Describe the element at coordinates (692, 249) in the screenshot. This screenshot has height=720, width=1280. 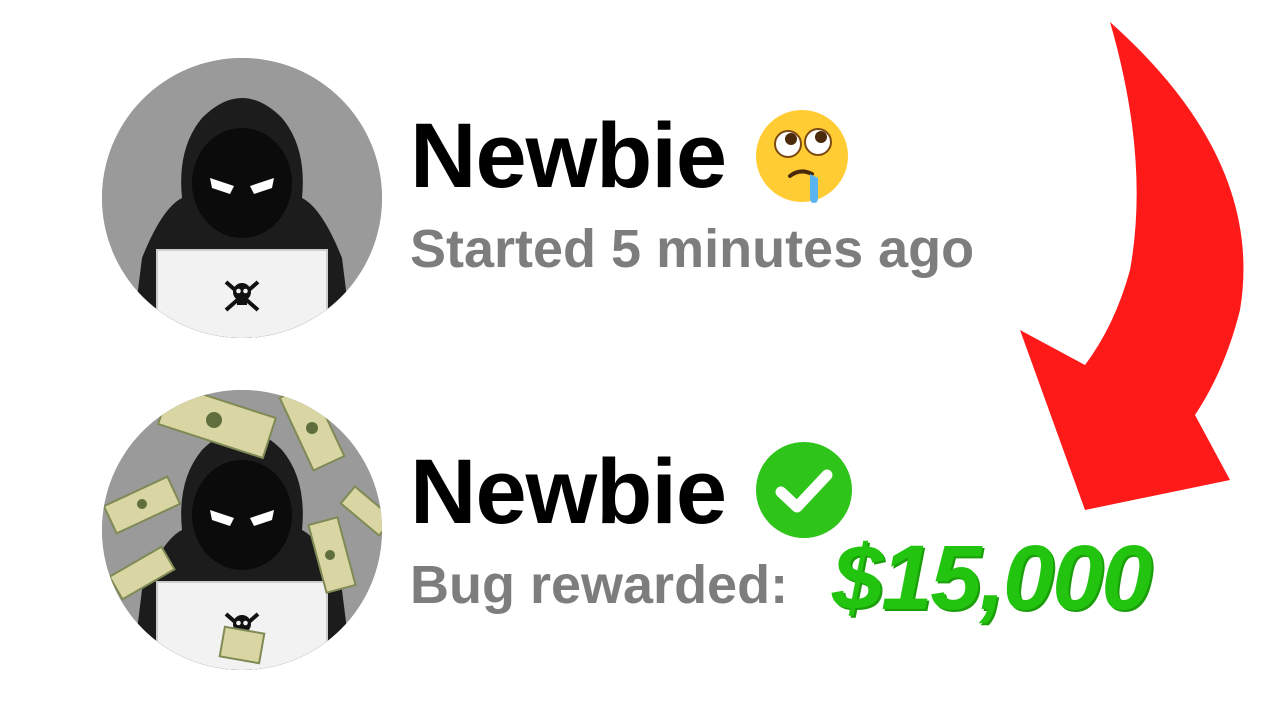
I see `status-text: Started 5 minutes ago` at that location.